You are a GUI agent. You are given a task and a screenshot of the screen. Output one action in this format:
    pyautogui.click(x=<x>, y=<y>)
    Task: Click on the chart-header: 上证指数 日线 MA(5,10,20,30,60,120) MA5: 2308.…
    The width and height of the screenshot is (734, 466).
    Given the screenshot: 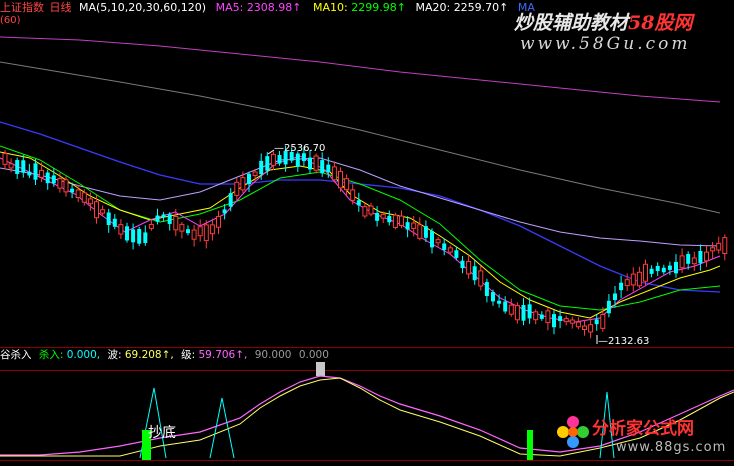 What is the action you would take?
    pyautogui.click(x=267, y=8)
    